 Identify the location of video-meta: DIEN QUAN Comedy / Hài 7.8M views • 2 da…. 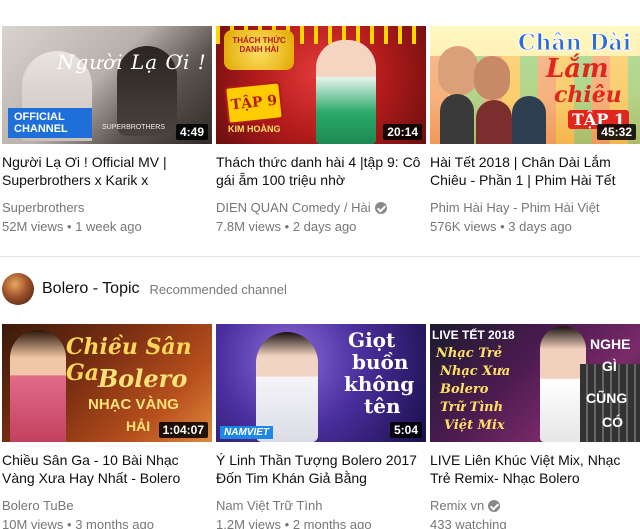
(321, 217).